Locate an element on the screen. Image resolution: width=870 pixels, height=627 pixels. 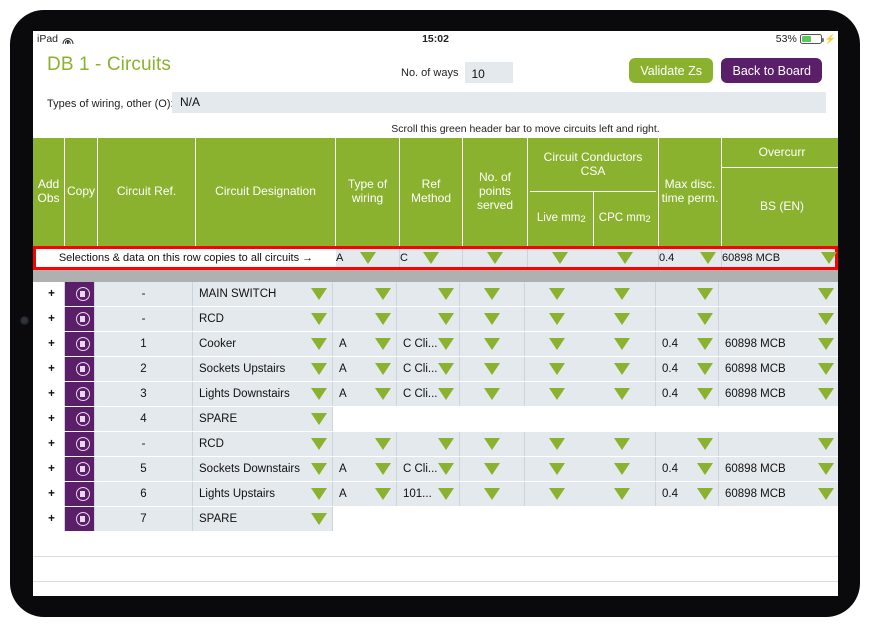
ref-method-cell is located at coordinates (428, 444).